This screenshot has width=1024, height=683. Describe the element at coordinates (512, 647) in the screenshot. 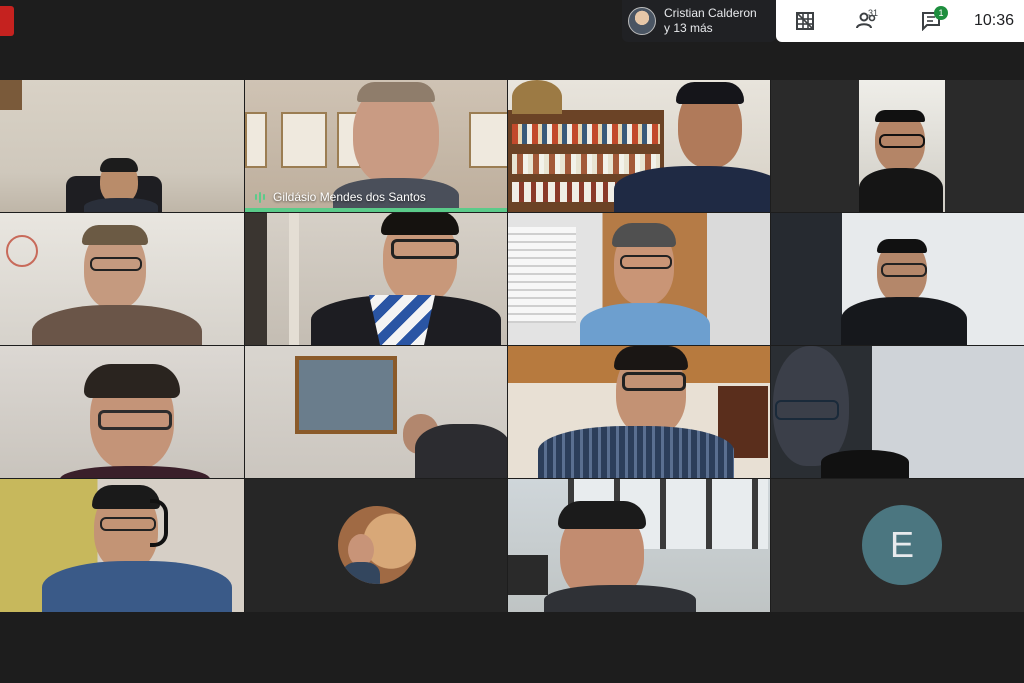

I see `bottom-bar` at that location.